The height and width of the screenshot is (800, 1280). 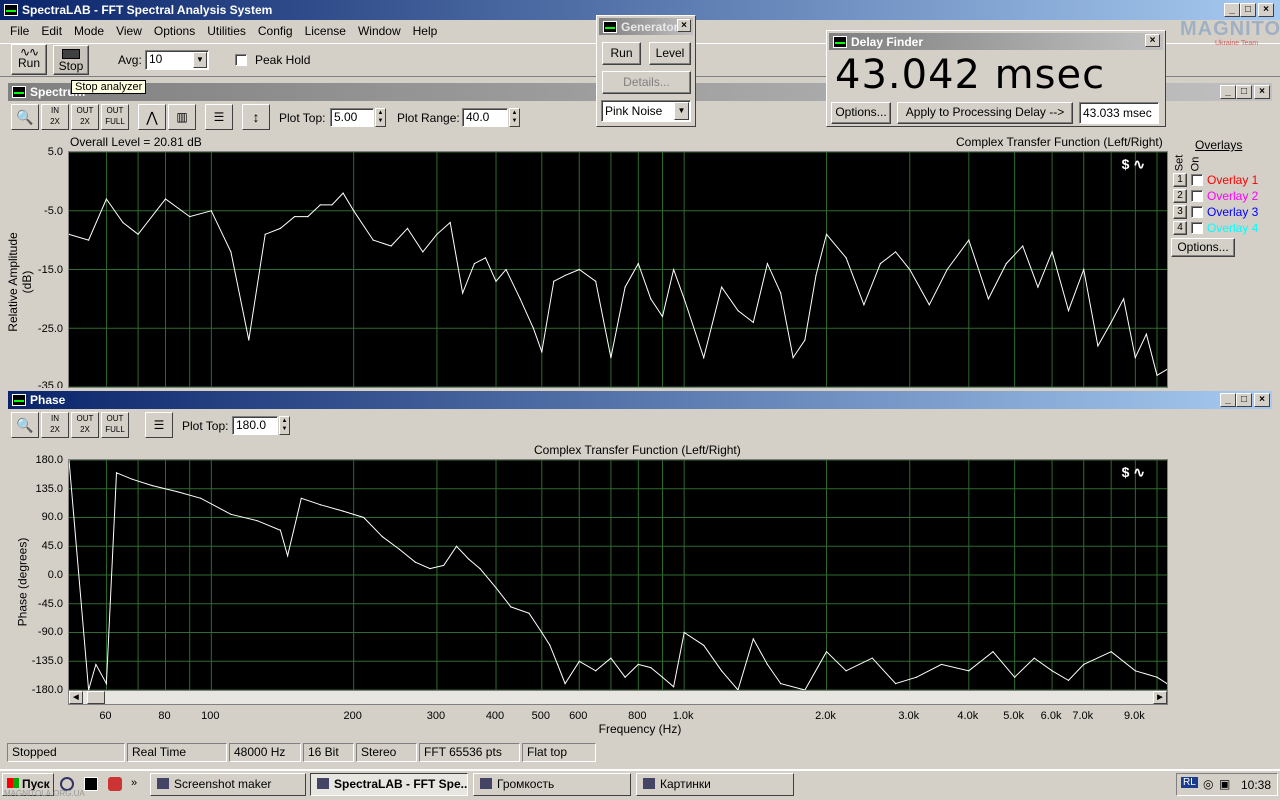 What do you see at coordinates (610, 26) in the screenshot?
I see `generator-icon` at bounding box center [610, 26].